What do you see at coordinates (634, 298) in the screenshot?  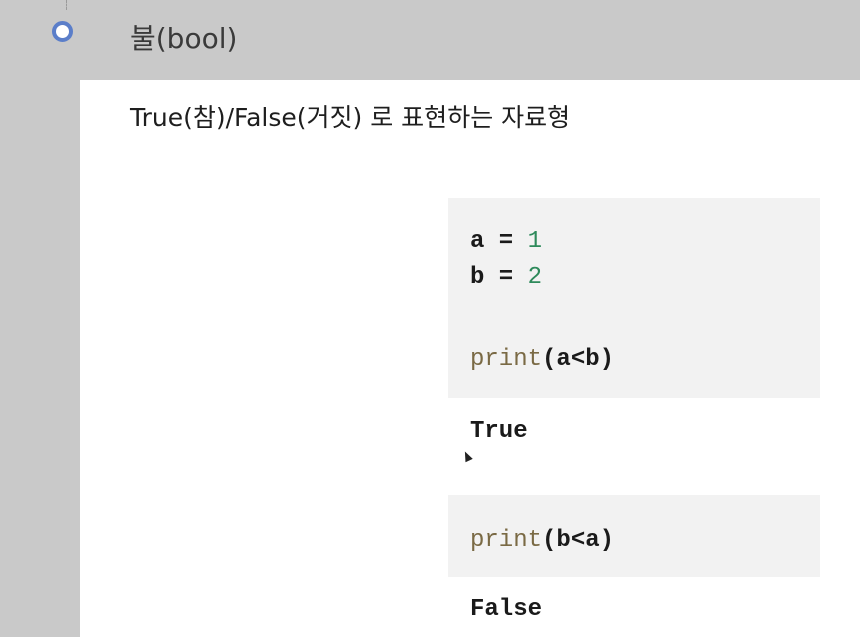 I see `code-cell: a = 1 b = 2 print(a<b)` at bounding box center [634, 298].